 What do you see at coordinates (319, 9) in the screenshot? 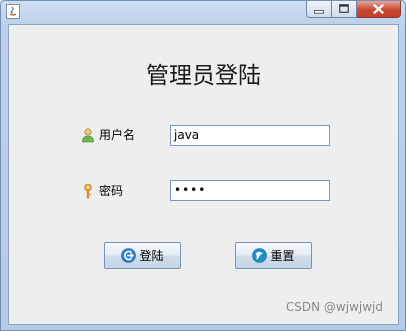
I see `minimize-button` at bounding box center [319, 9].